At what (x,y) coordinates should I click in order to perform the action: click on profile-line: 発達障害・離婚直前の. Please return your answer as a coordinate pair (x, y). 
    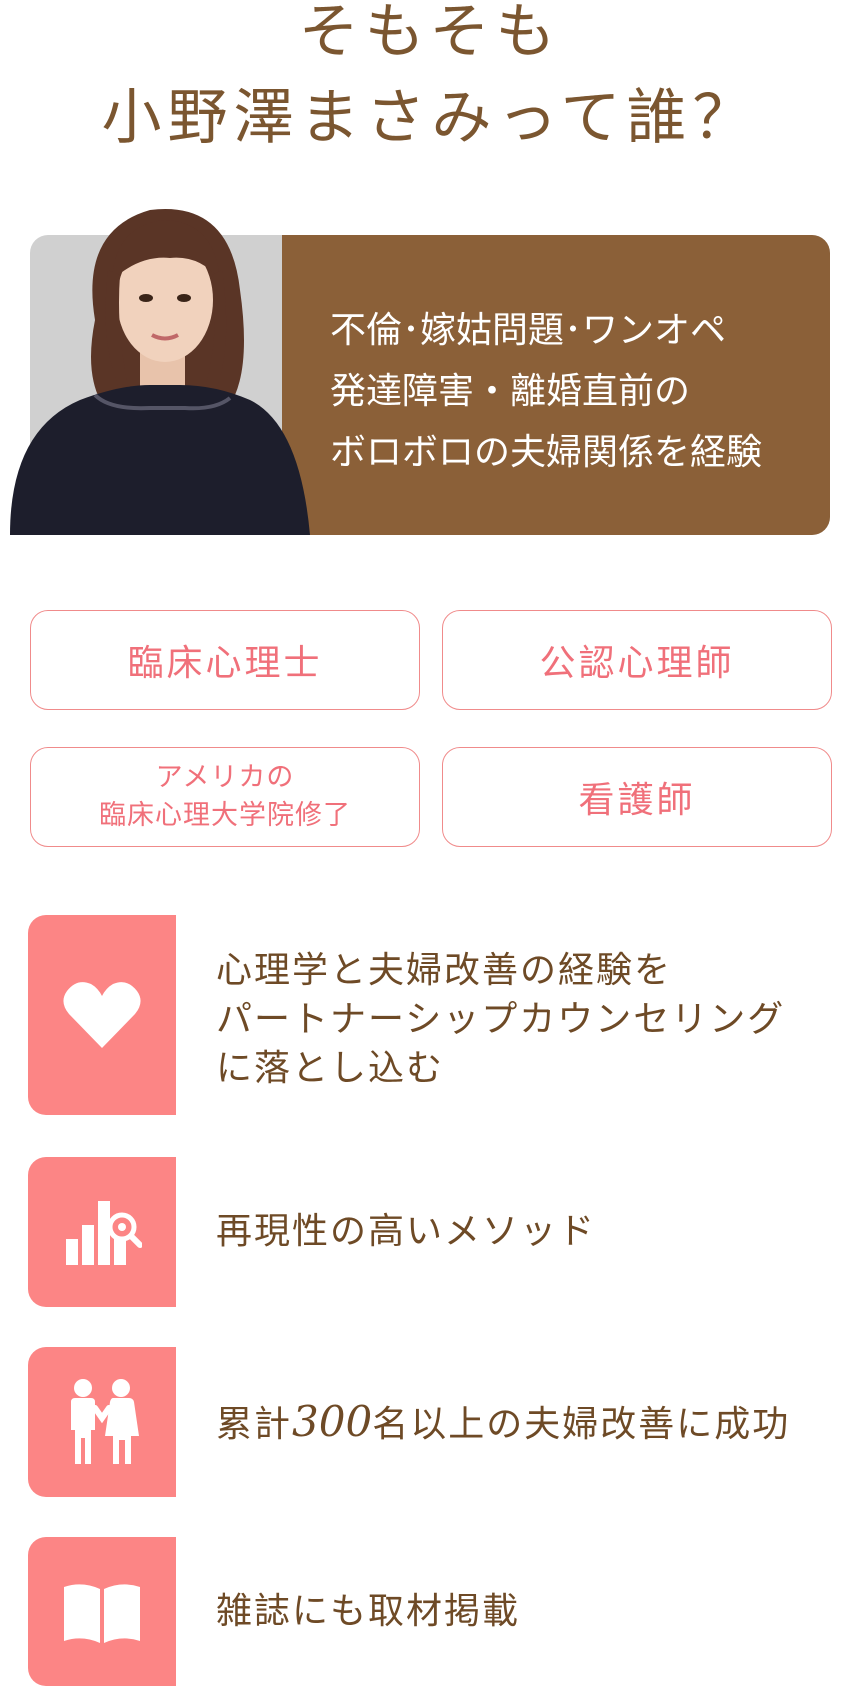
    Looking at the image, I should click on (510, 391).